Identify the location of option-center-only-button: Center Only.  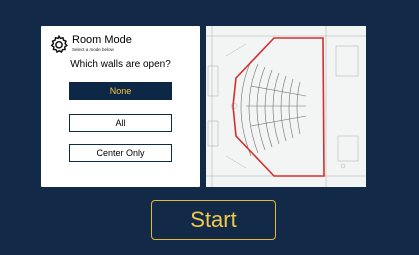
(120, 153).